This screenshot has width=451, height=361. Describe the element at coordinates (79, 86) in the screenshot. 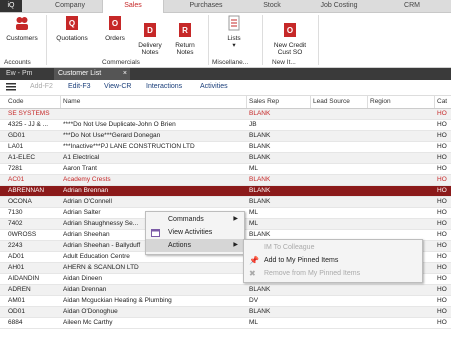

I see `edit-button: Edit-F3` at that location.